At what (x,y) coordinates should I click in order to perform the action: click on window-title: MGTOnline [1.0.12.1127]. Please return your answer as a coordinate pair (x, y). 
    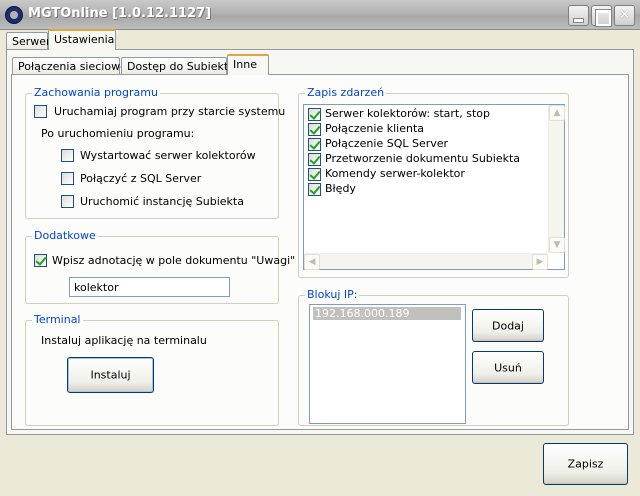
    Looking at the image, I should click on (120, 13).